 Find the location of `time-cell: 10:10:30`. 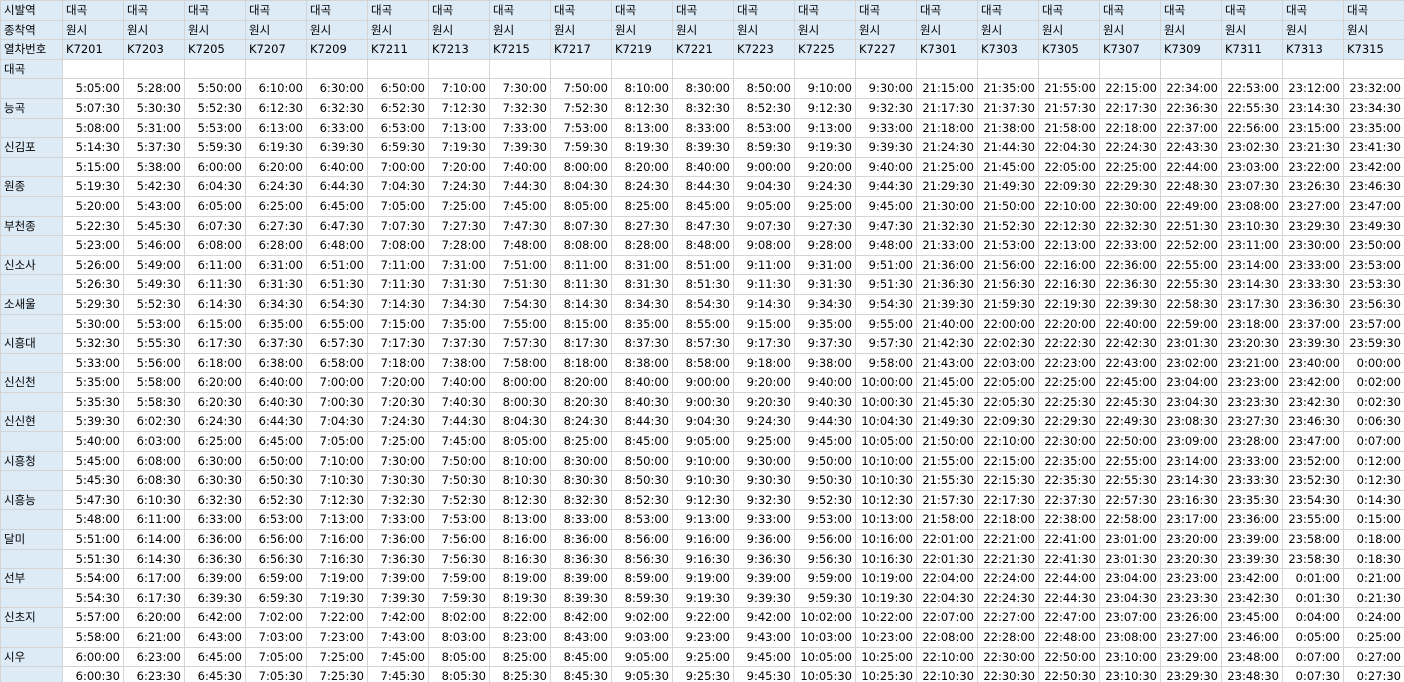

time-cell: 10:10:30 is located at coordinates (886, 480).